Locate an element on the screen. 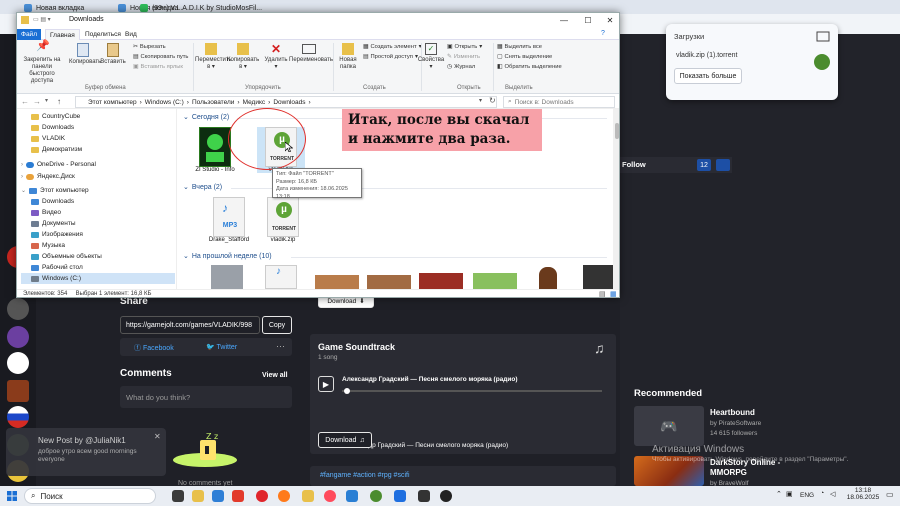 This screenshot has width=900, height=506. file-explorer-taskbar-icon is located at coordinates (198, 496).